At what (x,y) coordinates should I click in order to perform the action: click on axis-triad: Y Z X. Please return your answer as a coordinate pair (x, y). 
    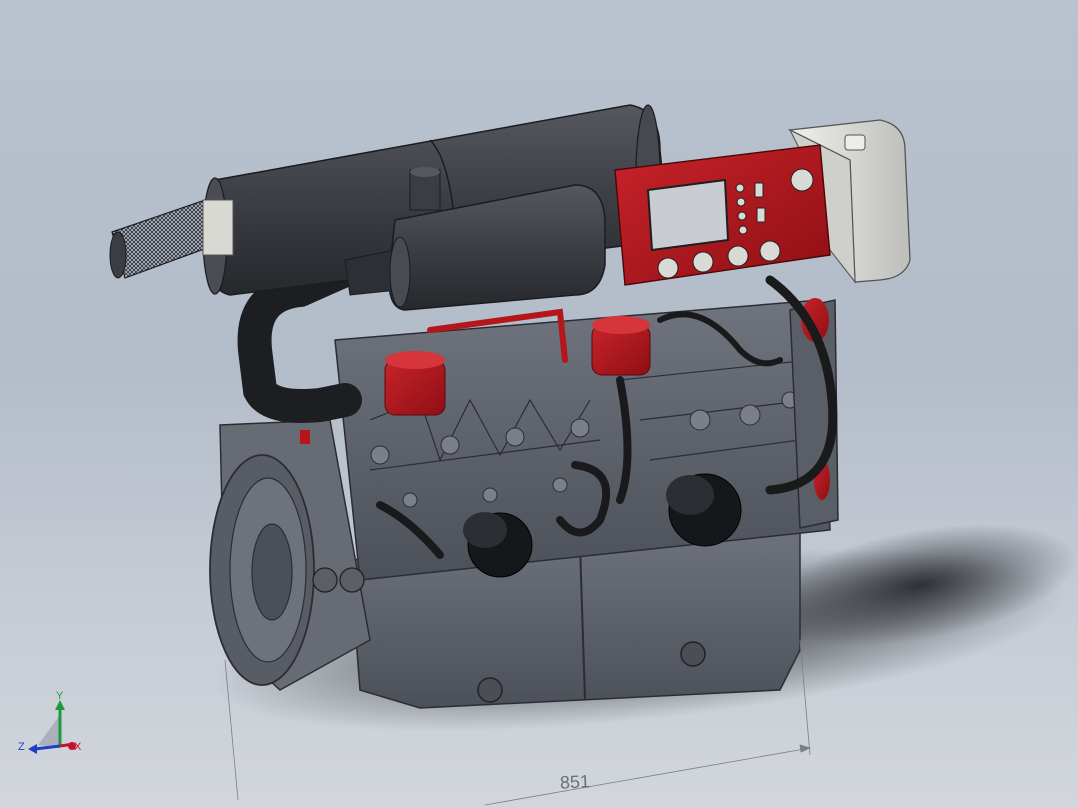
    Looking at the image, I should click on (50, 722).